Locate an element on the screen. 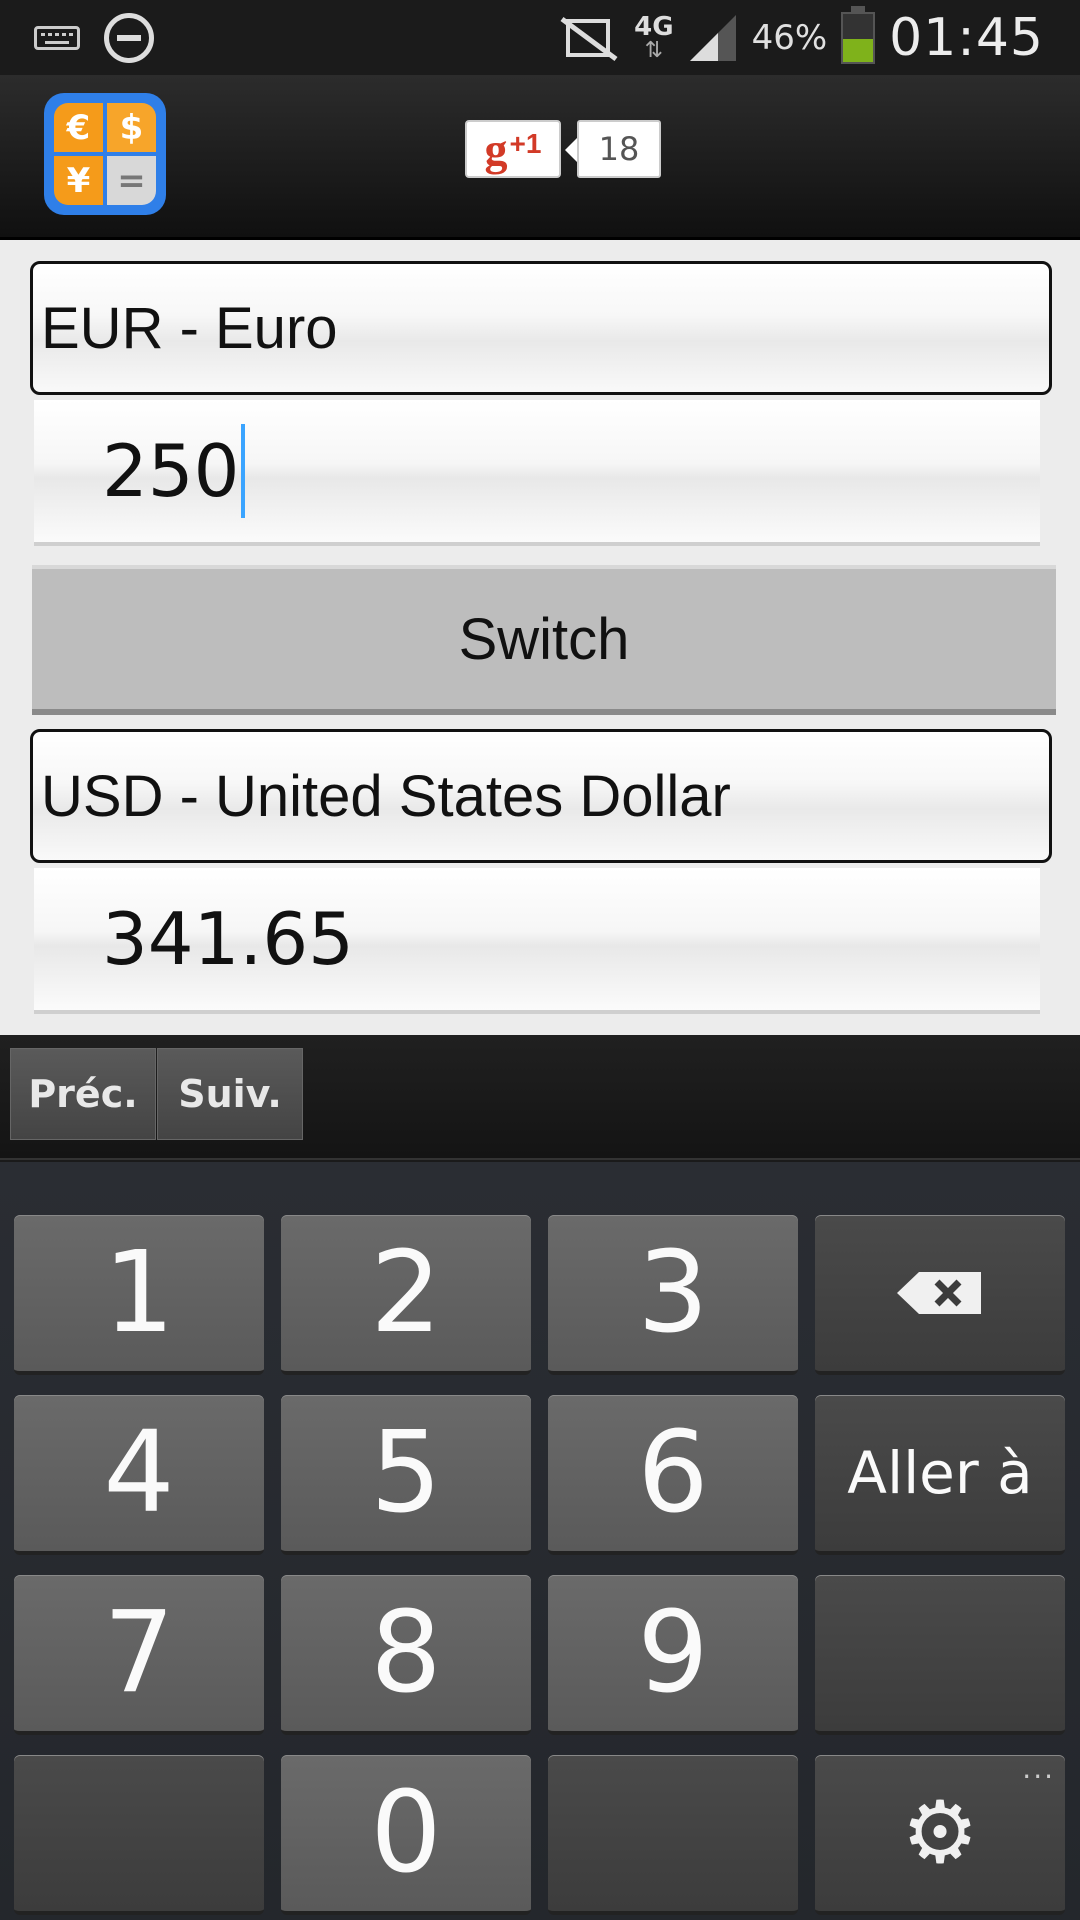  to-amount-field: 341.65 is located at coordinates (537, 941).